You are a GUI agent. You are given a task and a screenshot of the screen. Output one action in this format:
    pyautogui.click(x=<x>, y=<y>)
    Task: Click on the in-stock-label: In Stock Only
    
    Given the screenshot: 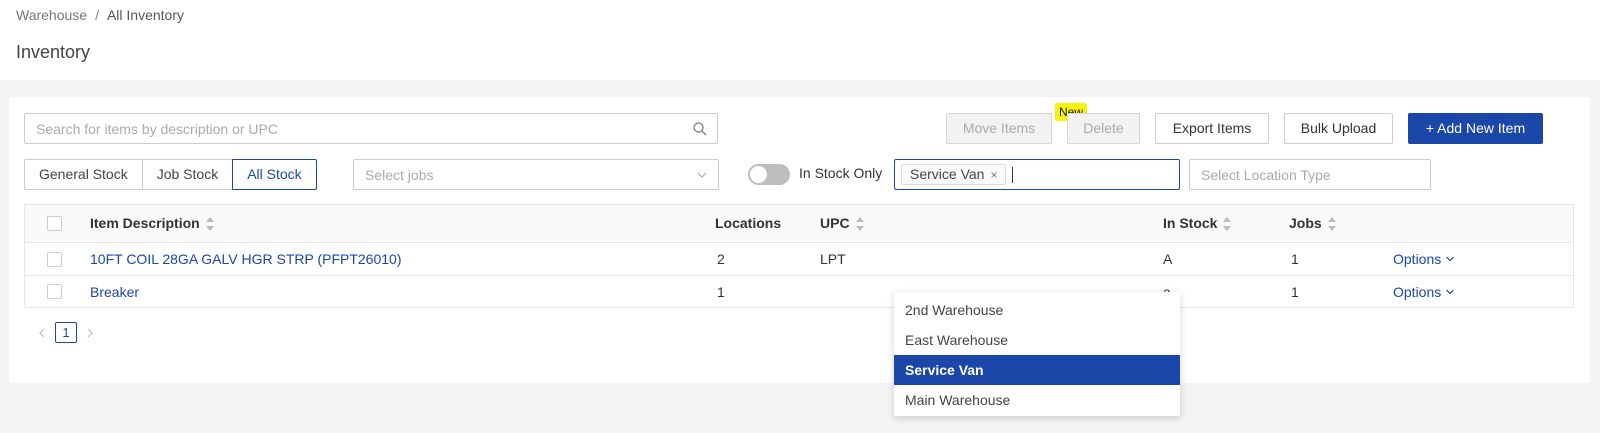 What is the action you would take?
    pyautogui.click(x=841, y=173)
    